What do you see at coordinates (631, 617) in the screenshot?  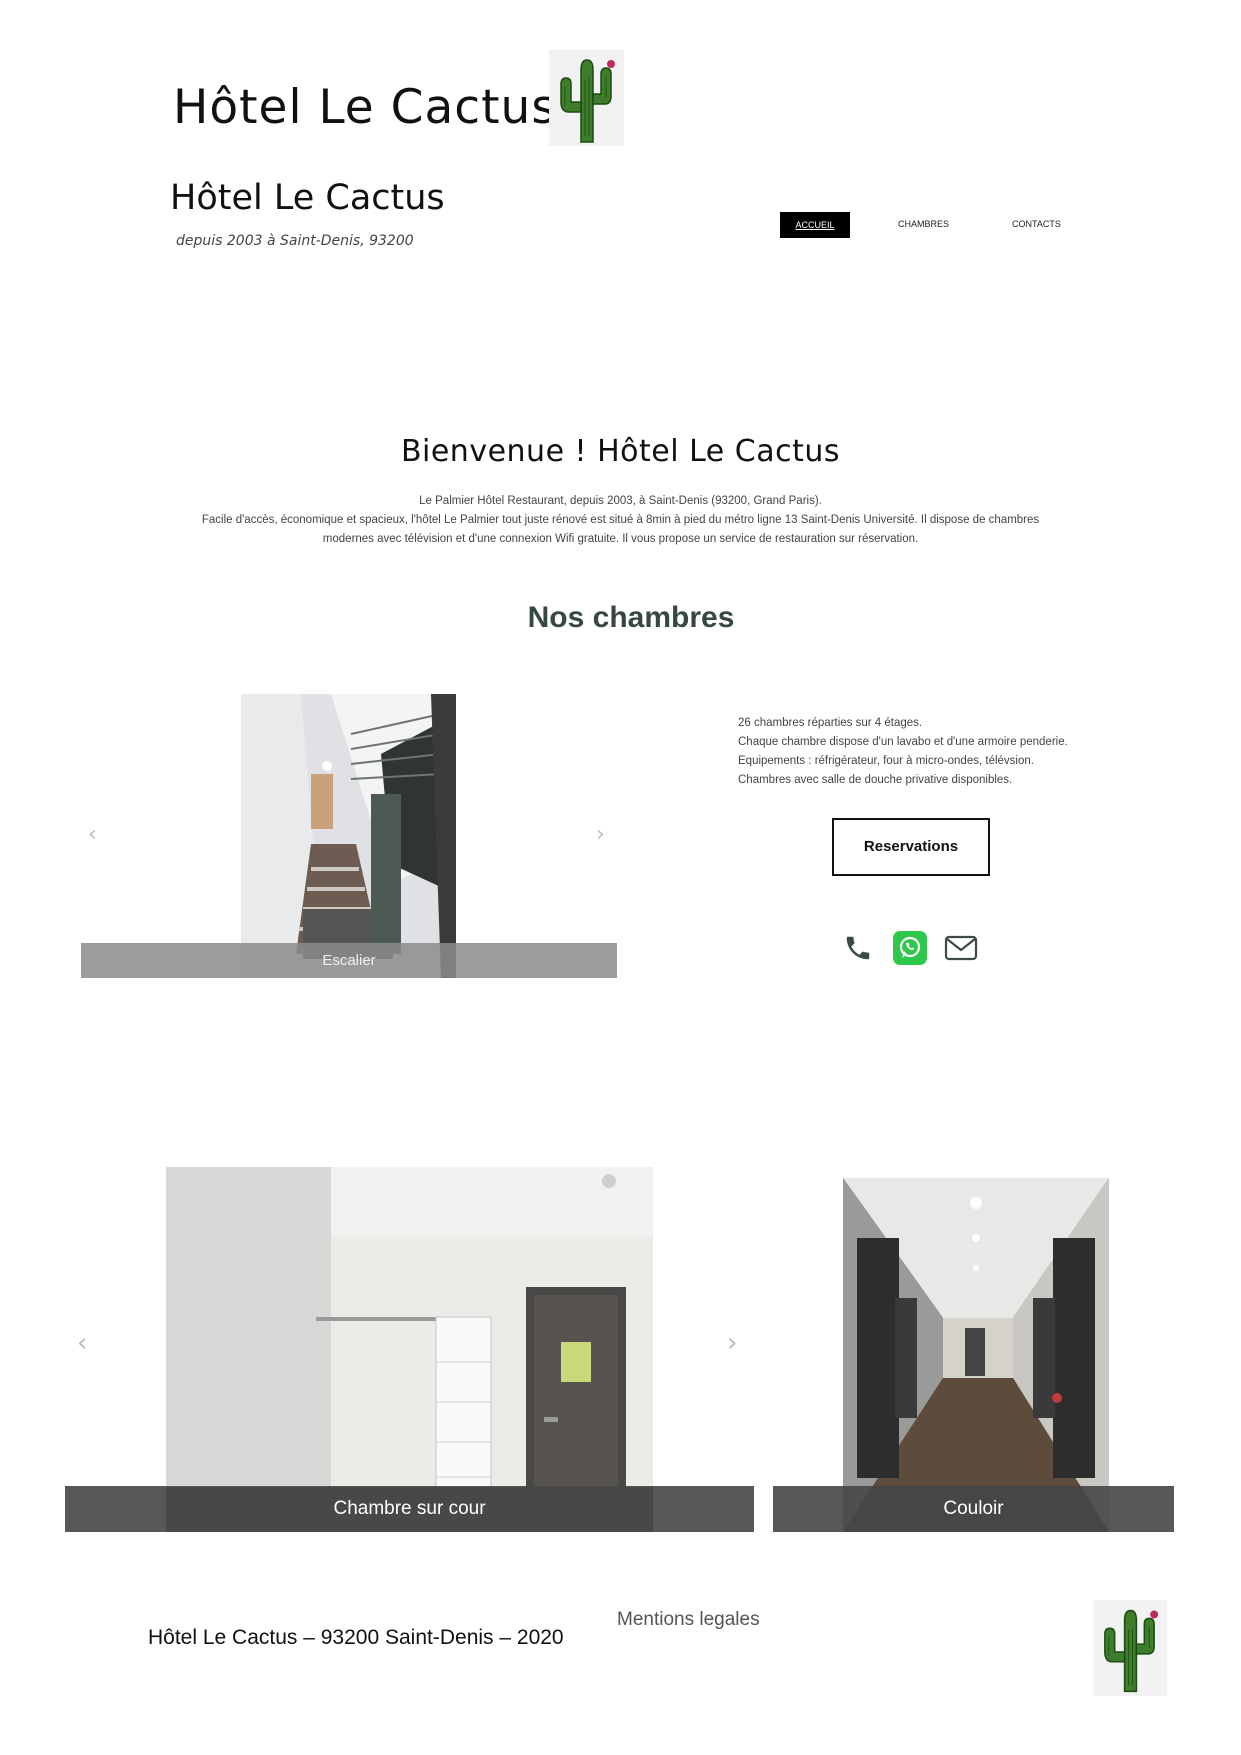 I see `rooms-title: Nos chambres` at bounding box center [631, 617].